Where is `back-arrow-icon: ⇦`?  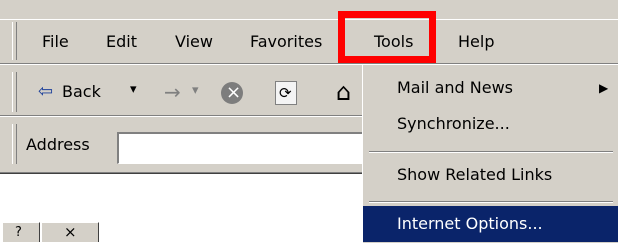 back-arrow-icon: ⇦ is located at coordinates (46, 91).